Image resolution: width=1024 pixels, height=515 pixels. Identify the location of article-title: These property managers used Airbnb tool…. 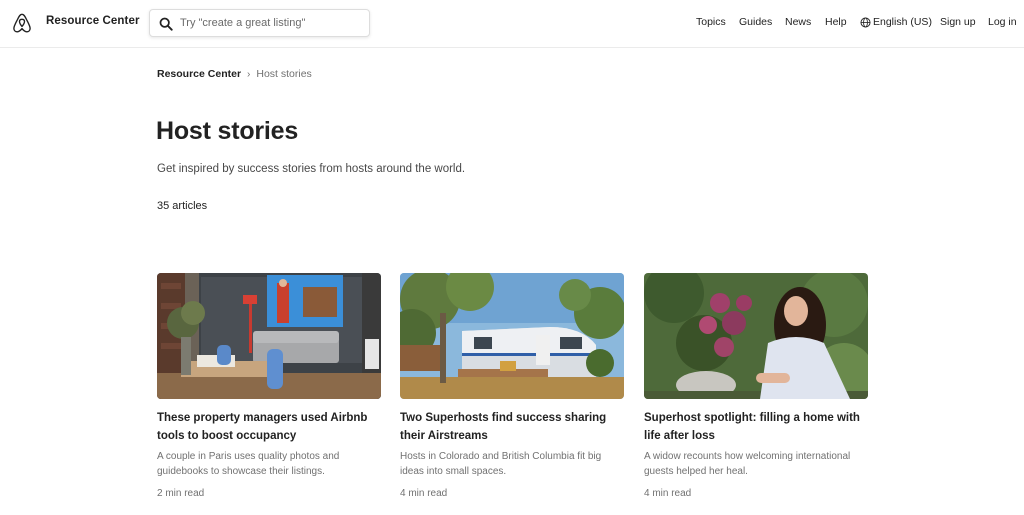
(269, 427).